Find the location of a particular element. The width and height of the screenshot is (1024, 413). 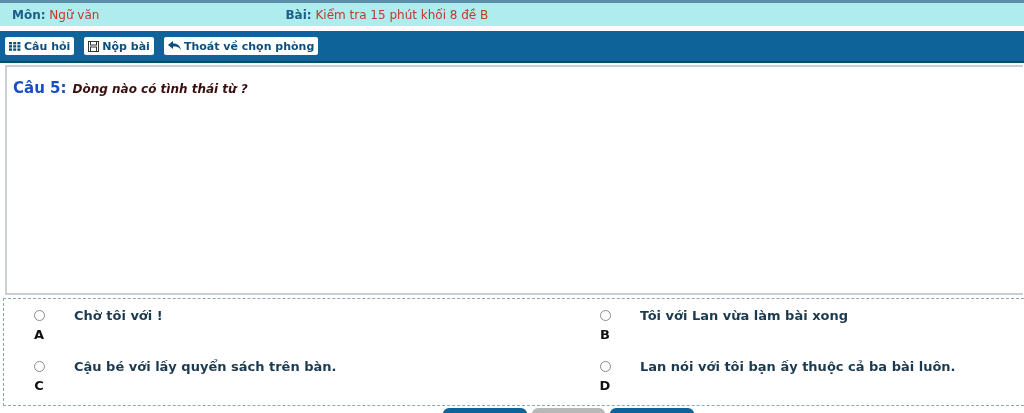

answer-option: Tôi với Lan vừa làm bài xong is located at coordinates (744, 315).